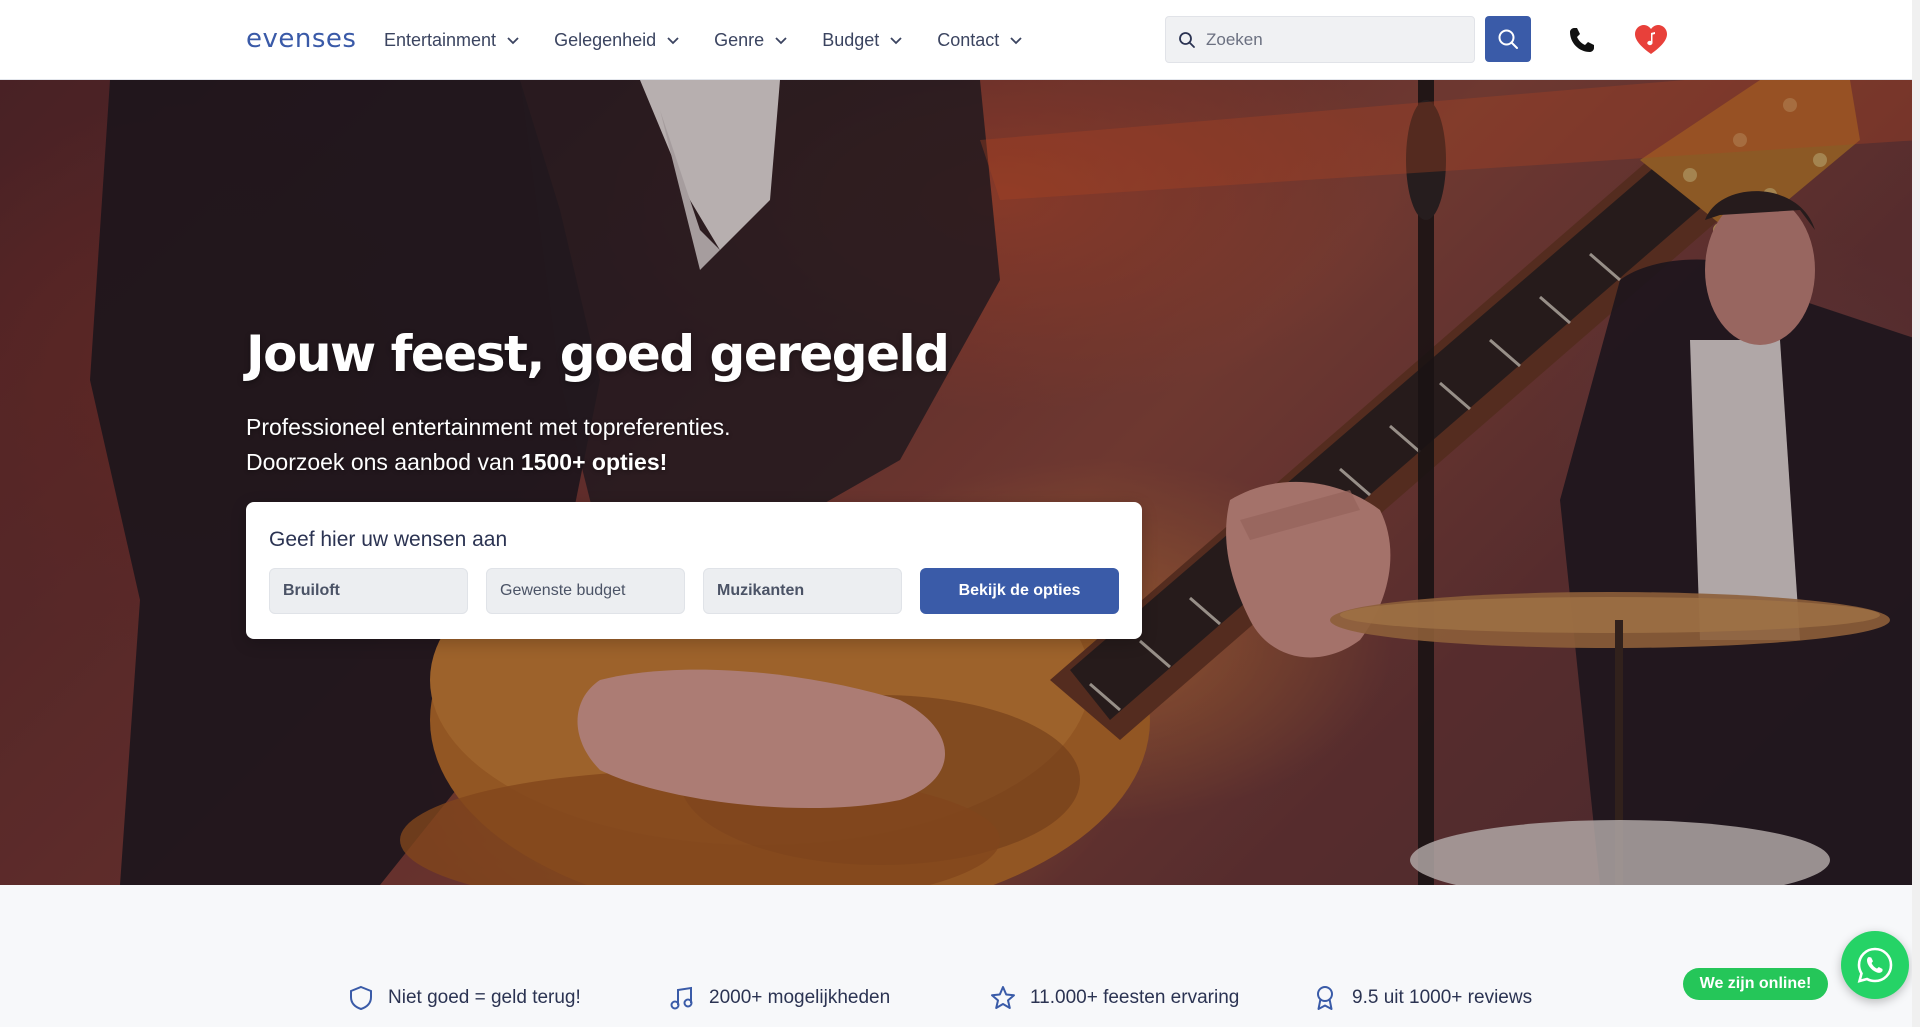 This screenshot has width=1920, height=1027. Describe the element at coordinates (361, 998) in the screenshot. I see `shield-icon` at that location.